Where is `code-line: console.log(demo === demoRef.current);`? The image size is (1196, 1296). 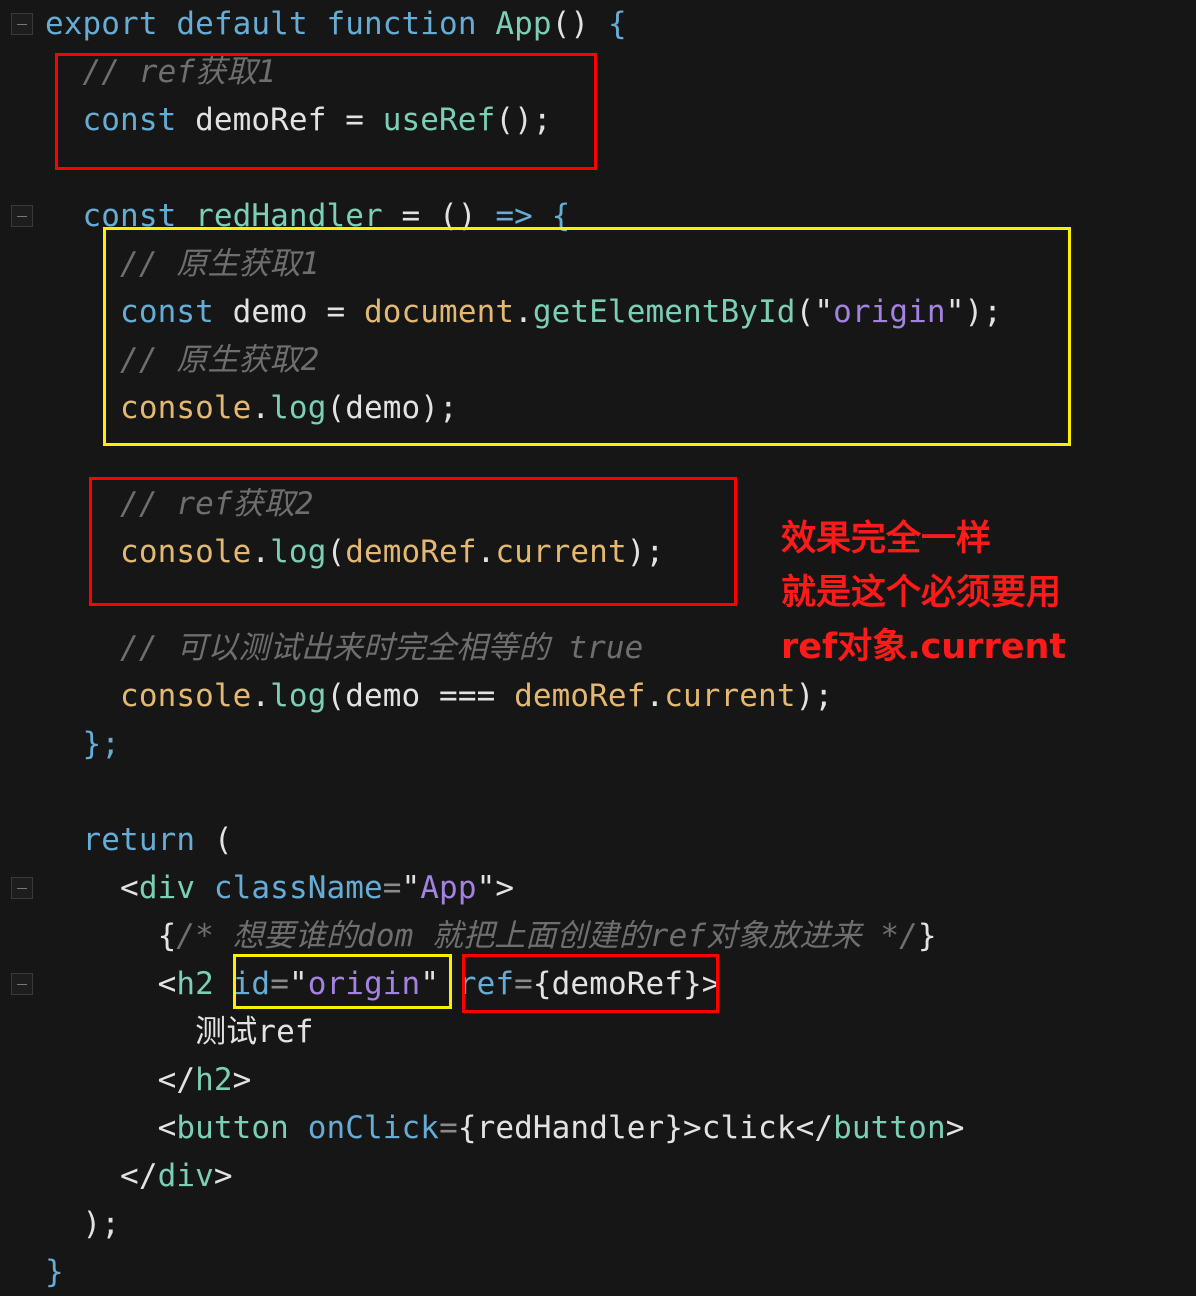
code-line: console.log(demo === demoRef.current); is located at coordinates (523, 696).